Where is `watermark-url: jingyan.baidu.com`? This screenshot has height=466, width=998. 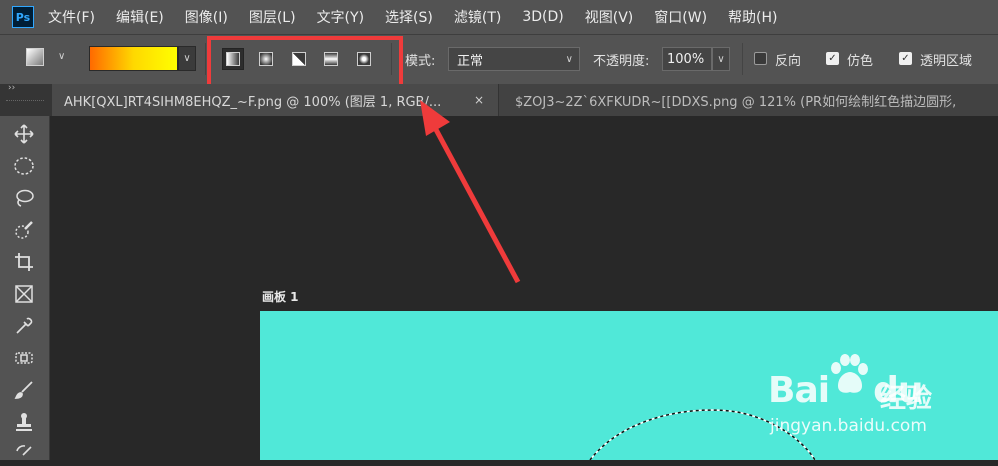 watermark-url: jingyan.baidu.com is located at coordinates (848, 426).